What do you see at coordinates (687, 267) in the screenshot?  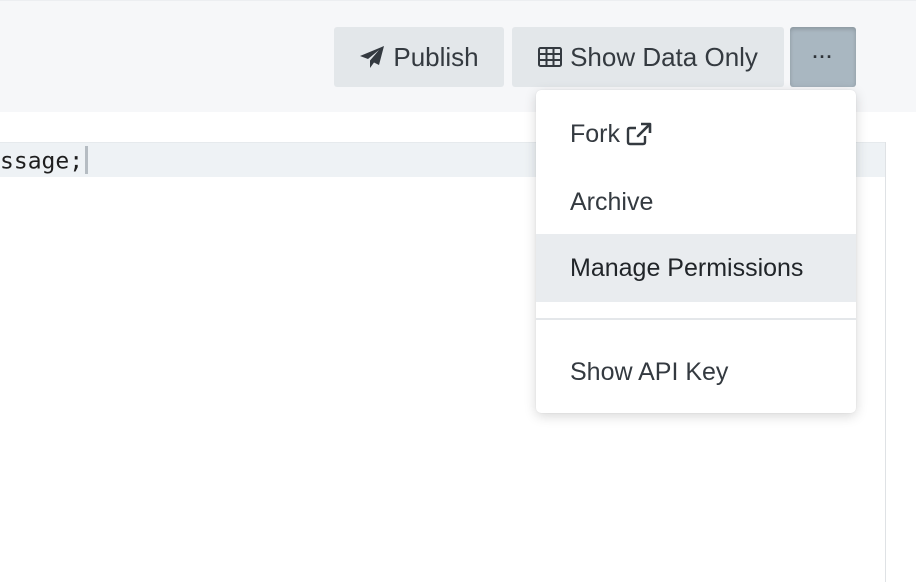 I see `menu-item-label: Manage Permissions` at bounding box center [687, 267].